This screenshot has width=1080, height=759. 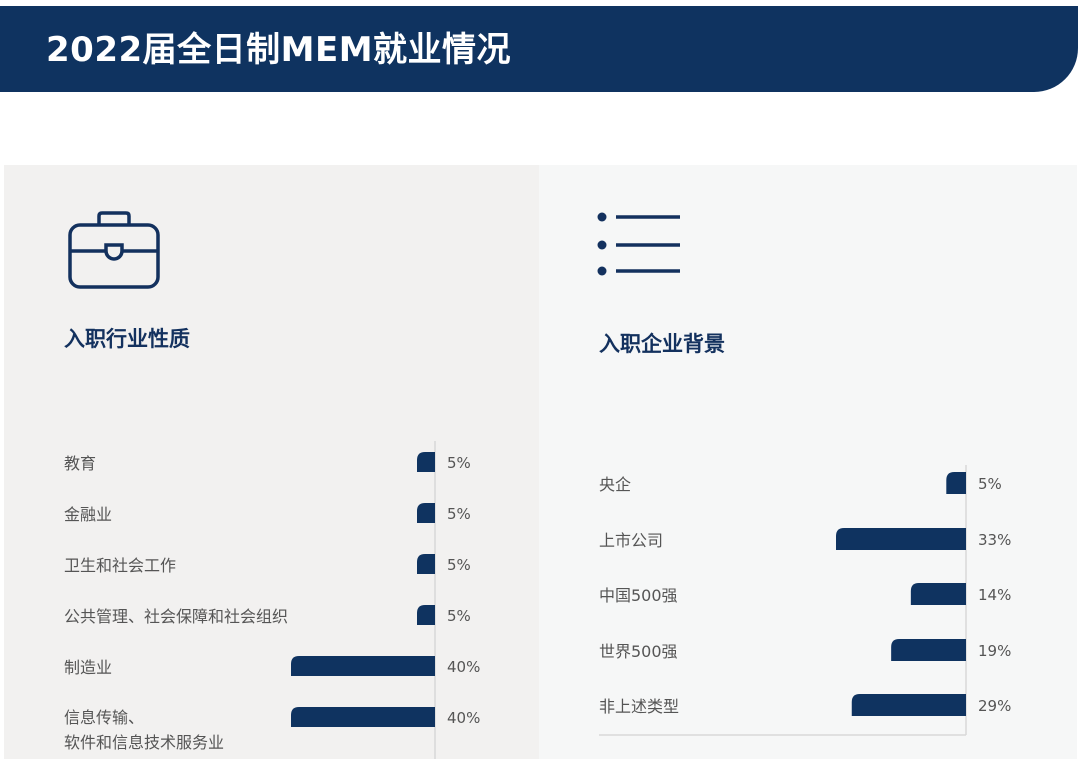 I want to click on data-label: 29%, so click(x=994, y=706).